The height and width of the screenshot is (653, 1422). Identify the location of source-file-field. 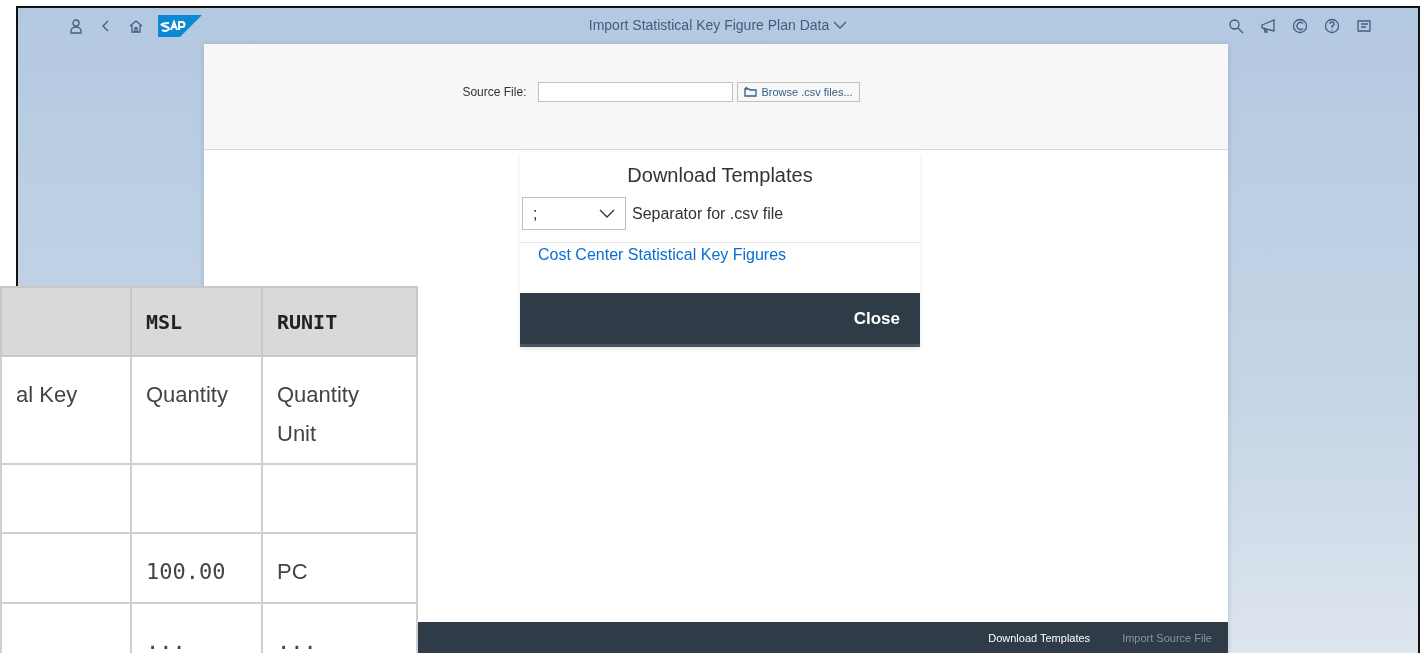
(636, 91).